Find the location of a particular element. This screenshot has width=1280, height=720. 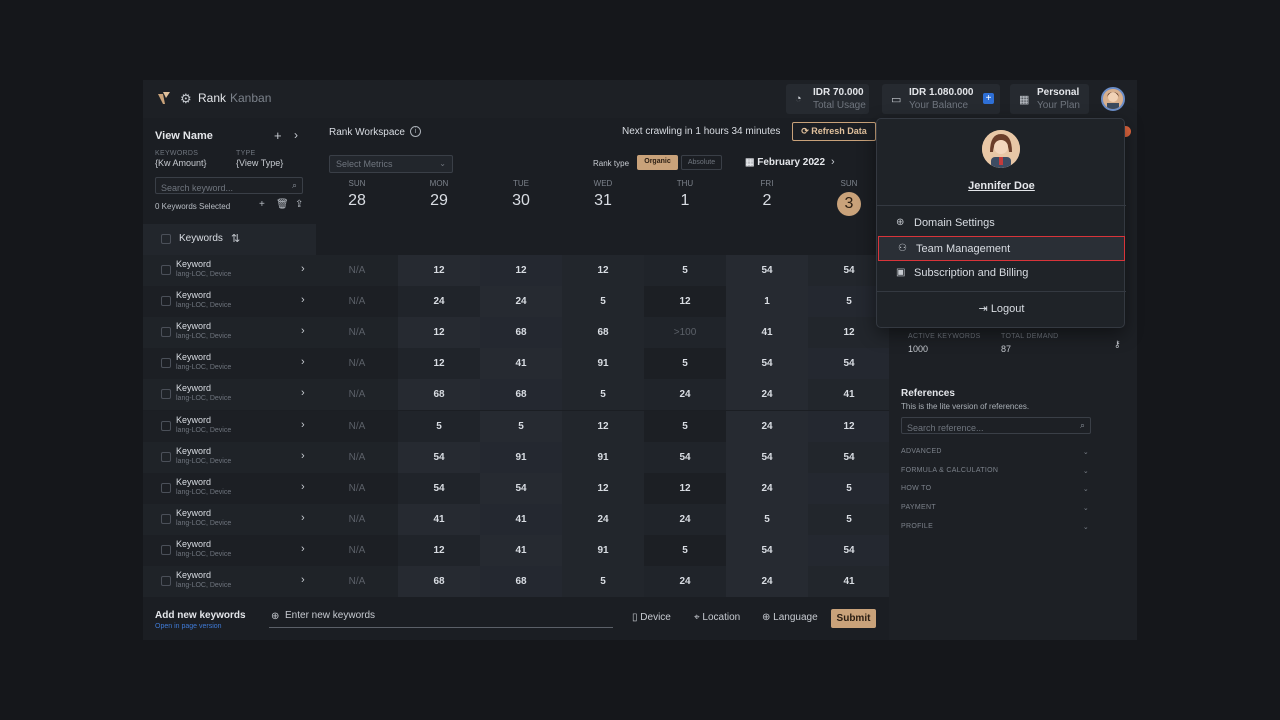

view-switch-kanban: Kanban is located at coordinates (250, 98).